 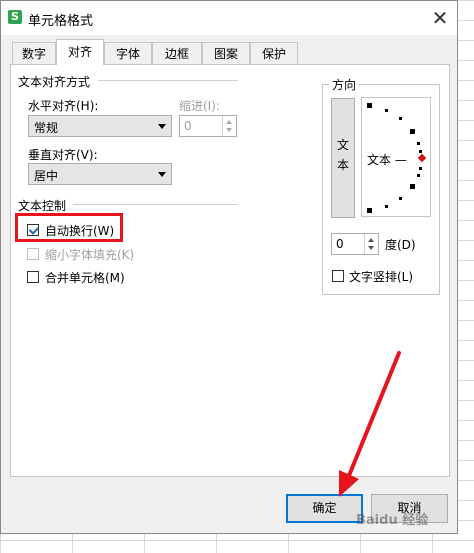 What do you see at coordinates (422, 158) in the screenshot?
I see `dial-handle` at bounding box center [422, 158].